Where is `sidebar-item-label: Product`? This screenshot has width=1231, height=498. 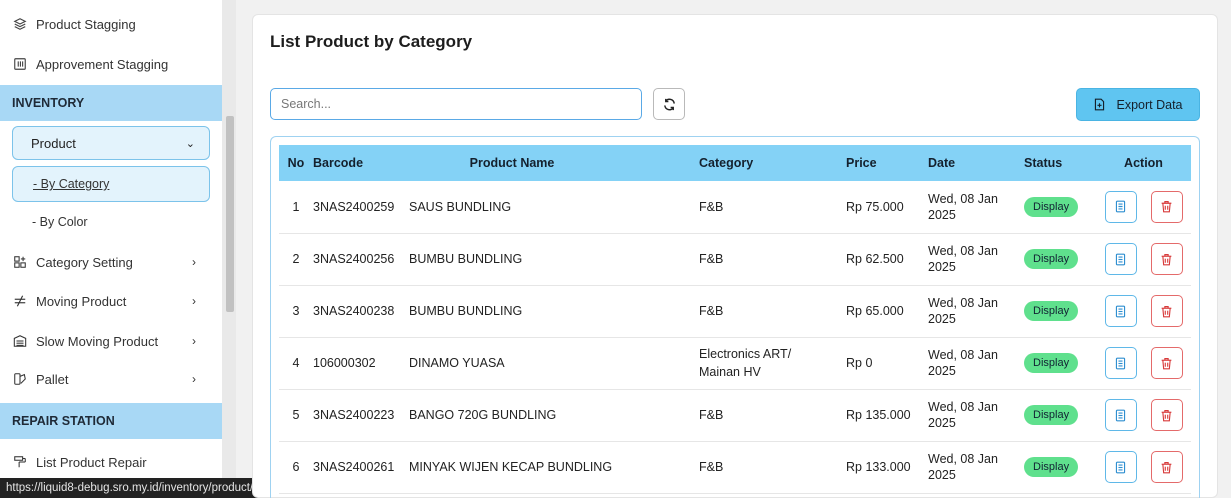
sidebar-item-label: Product is located at coordinates (53, 143).